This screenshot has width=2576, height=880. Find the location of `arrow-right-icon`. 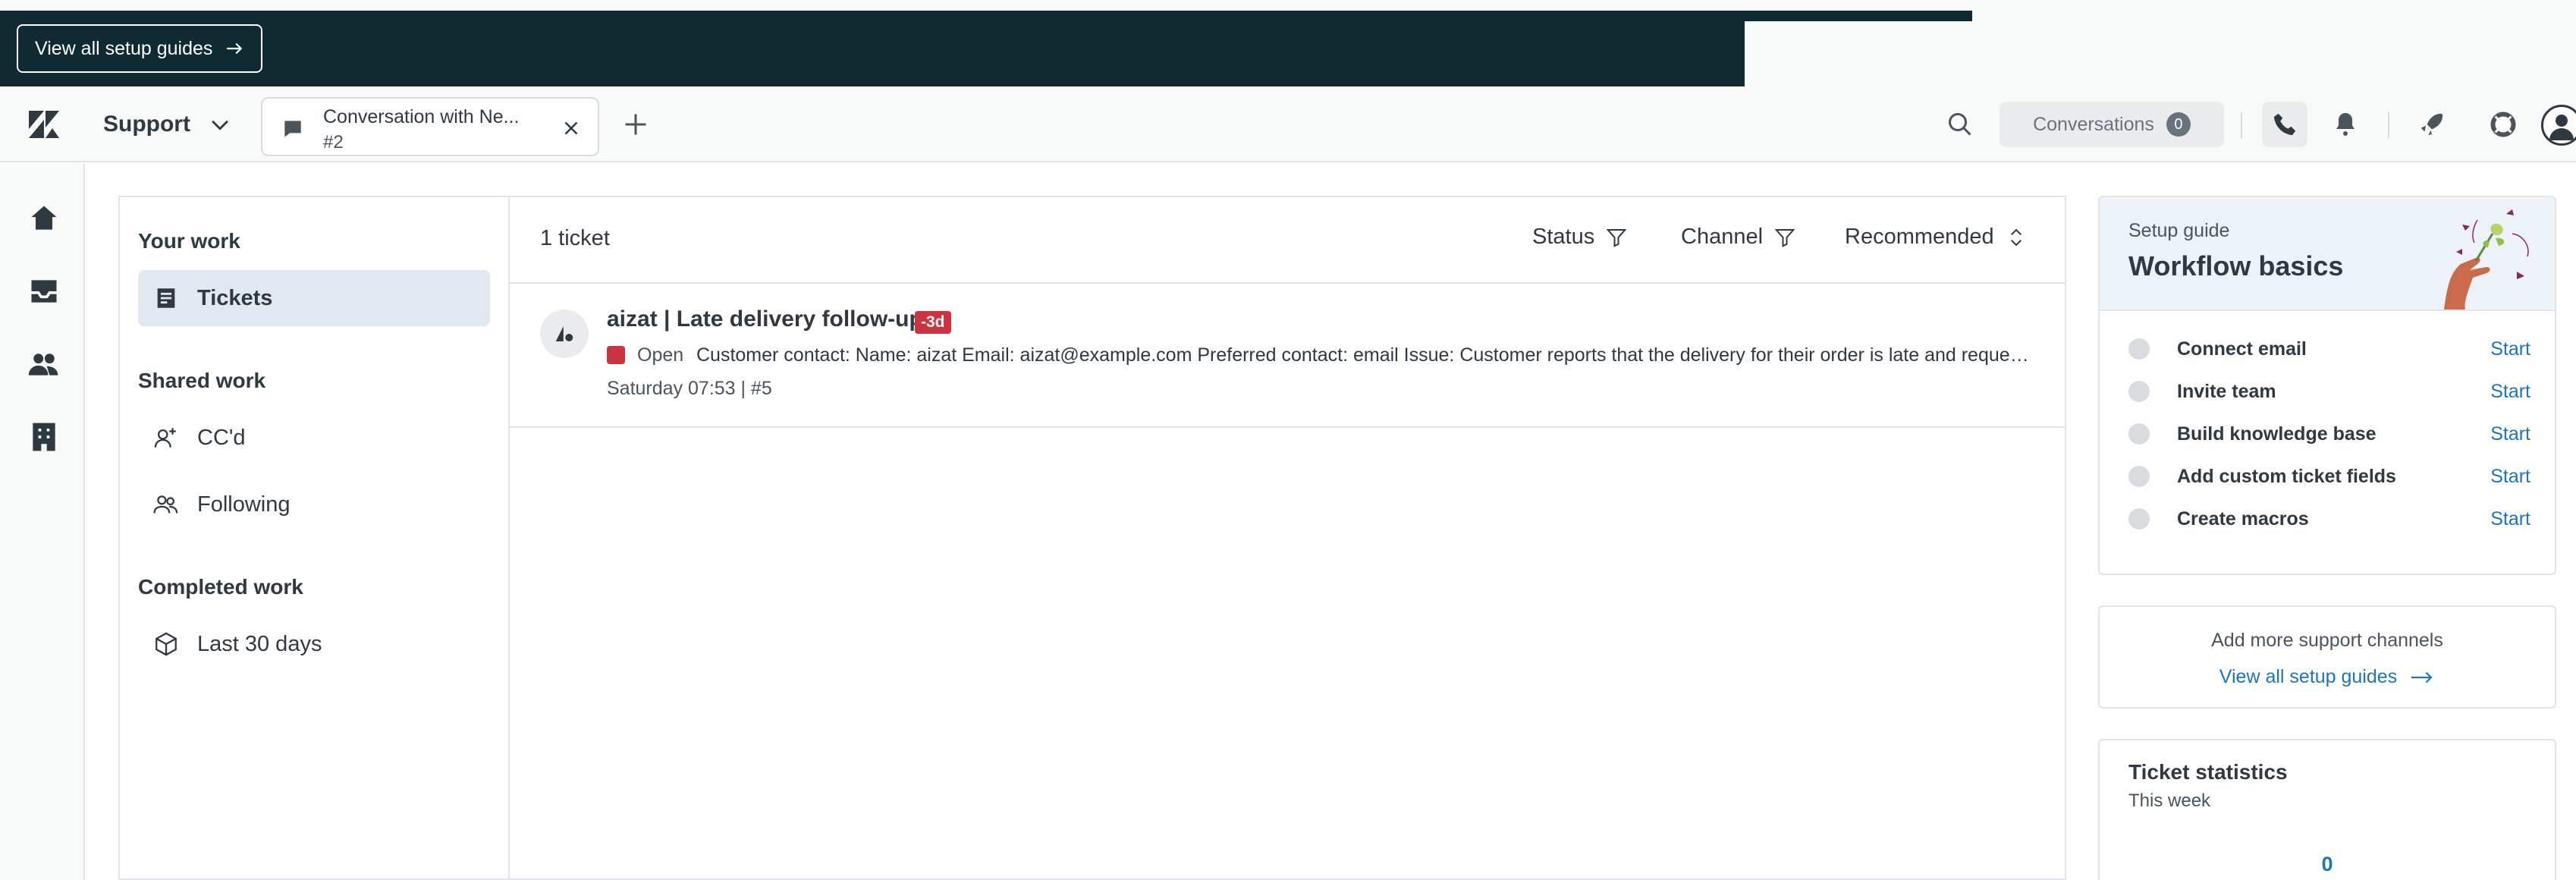

arrow-right-icon is located at coordinates (2422, 677).